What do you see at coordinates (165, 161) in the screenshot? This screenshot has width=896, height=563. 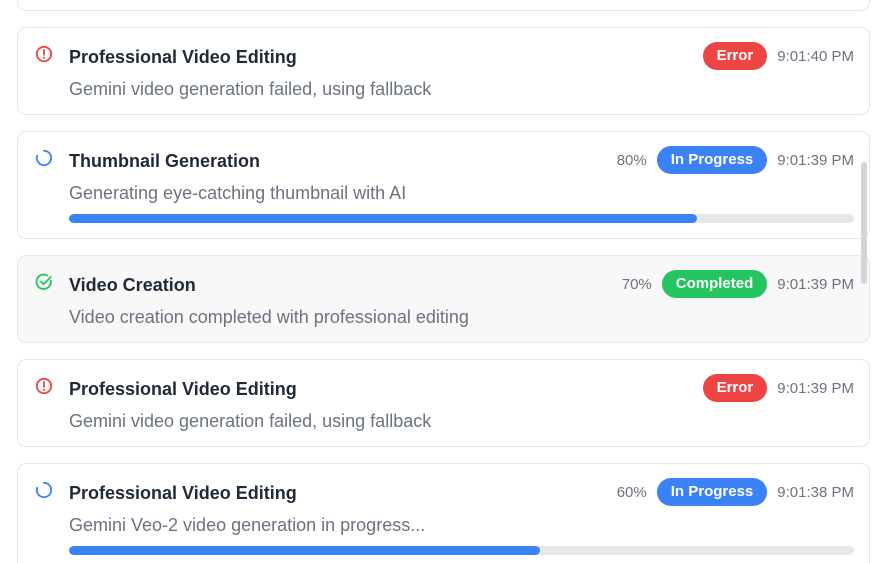 I see `event-title: Thumbnail Generation` at bounding box center [165, 161].